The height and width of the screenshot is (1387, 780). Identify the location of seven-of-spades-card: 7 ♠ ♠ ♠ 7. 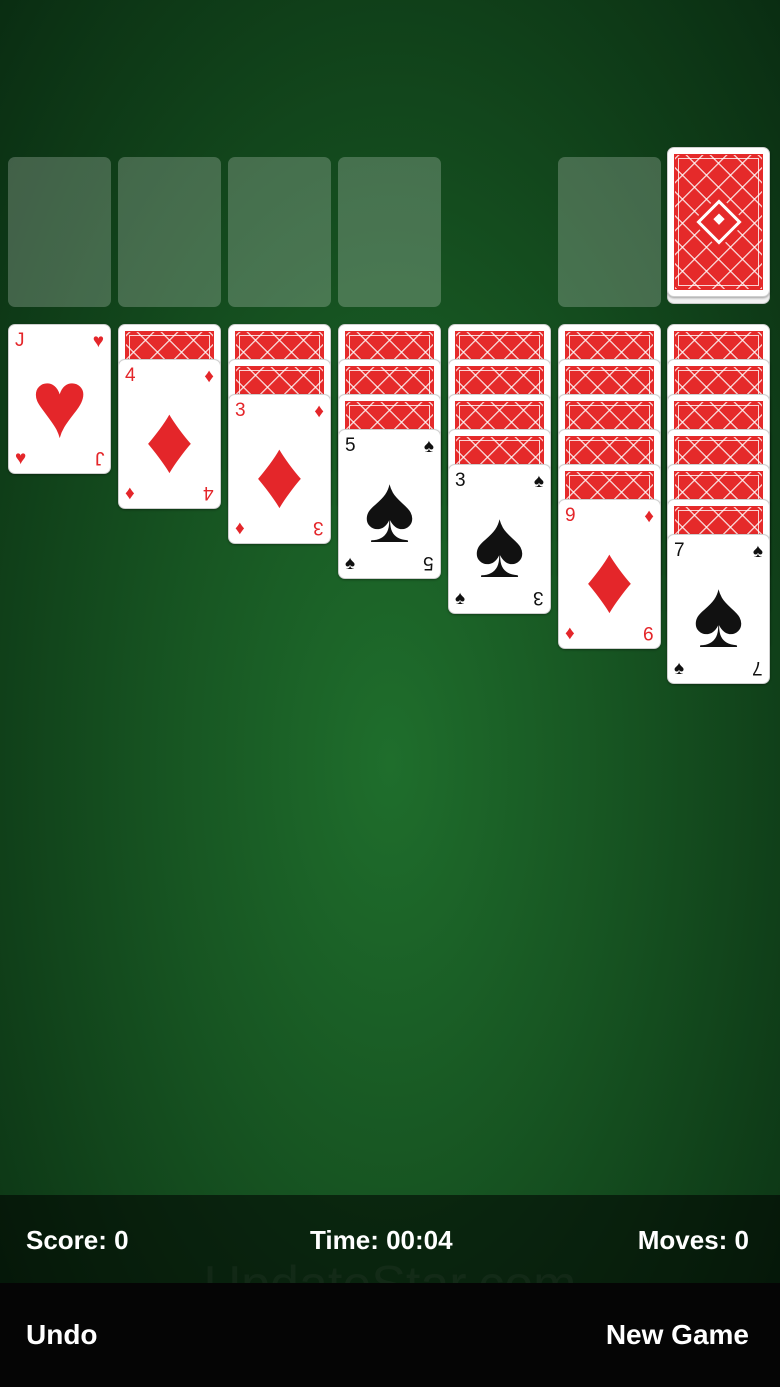
(718, 609).